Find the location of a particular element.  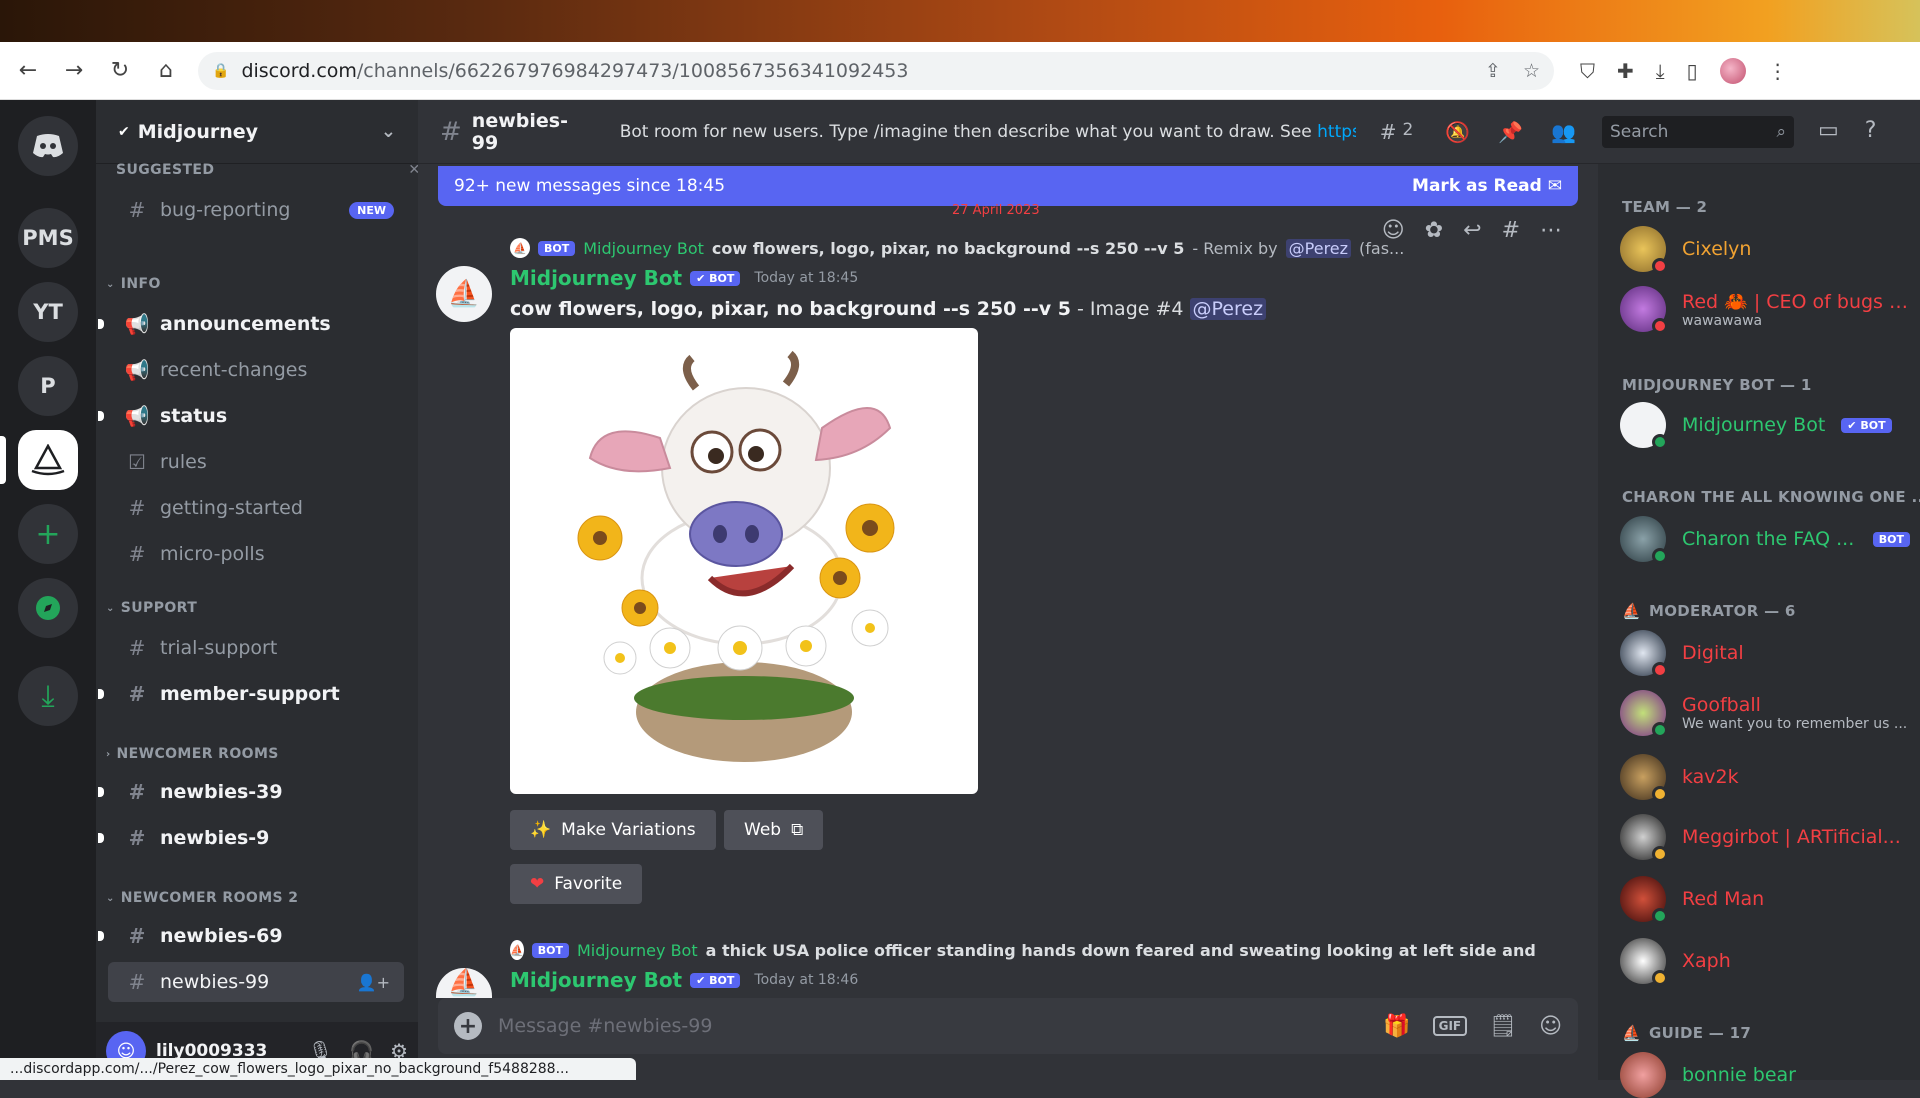

member-bonnie-bear: bonnie bear is located at coordinates (1765, 1075).